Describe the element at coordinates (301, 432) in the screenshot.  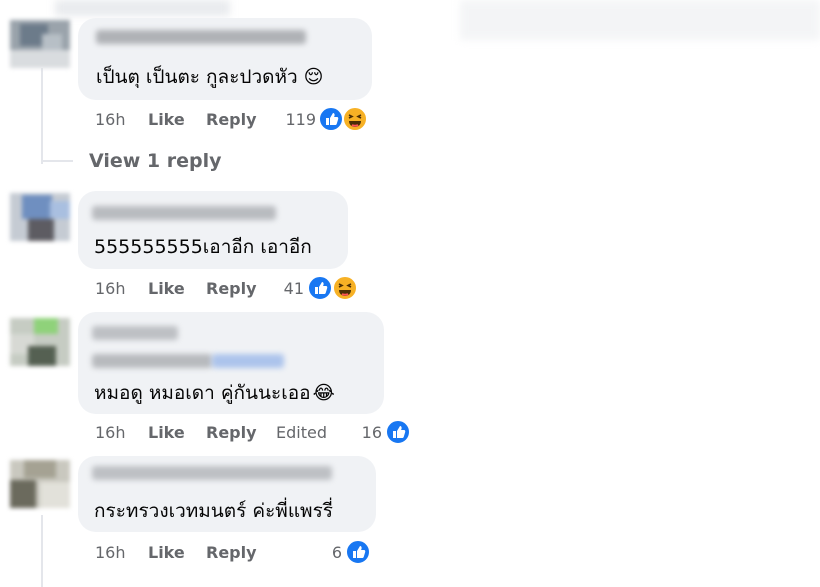
I see `edited-label: Edited` at that location.